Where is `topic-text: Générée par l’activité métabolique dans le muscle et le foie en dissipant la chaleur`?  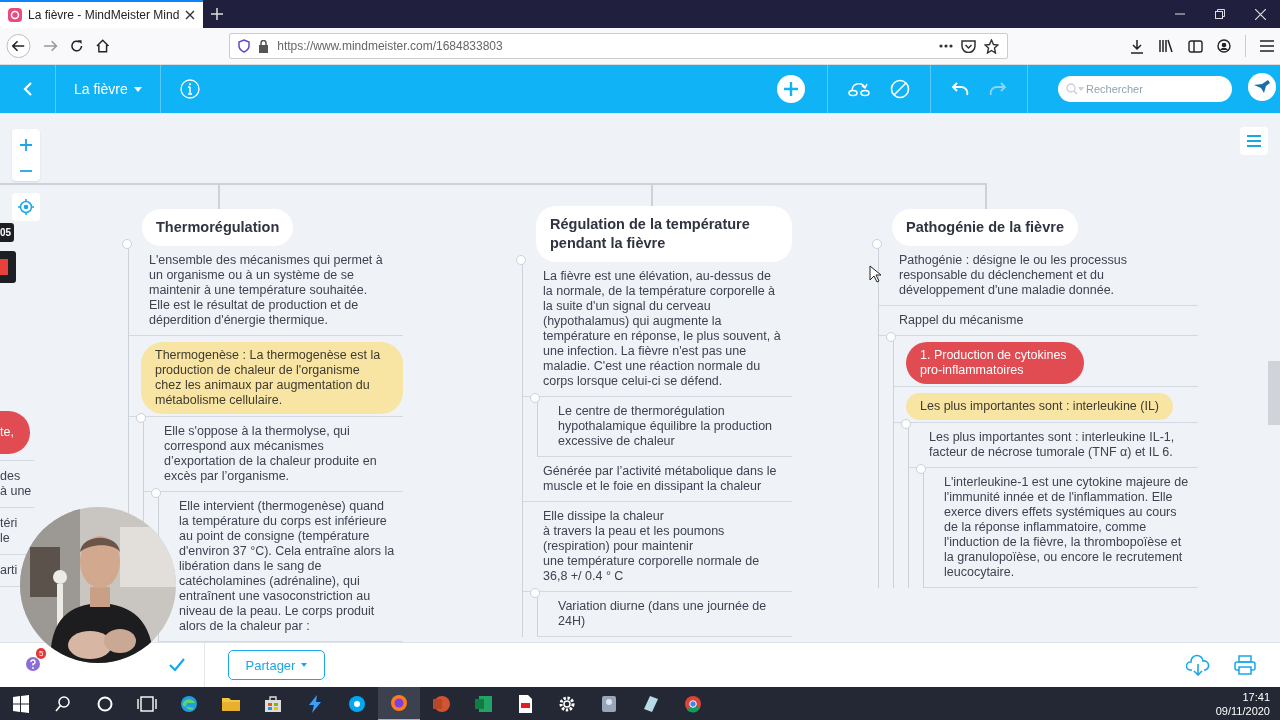 topic-text: Générée par l’activité métabolique dans le muscle et le foie en dissipant la chaleur is located at coordinates (663, 479).